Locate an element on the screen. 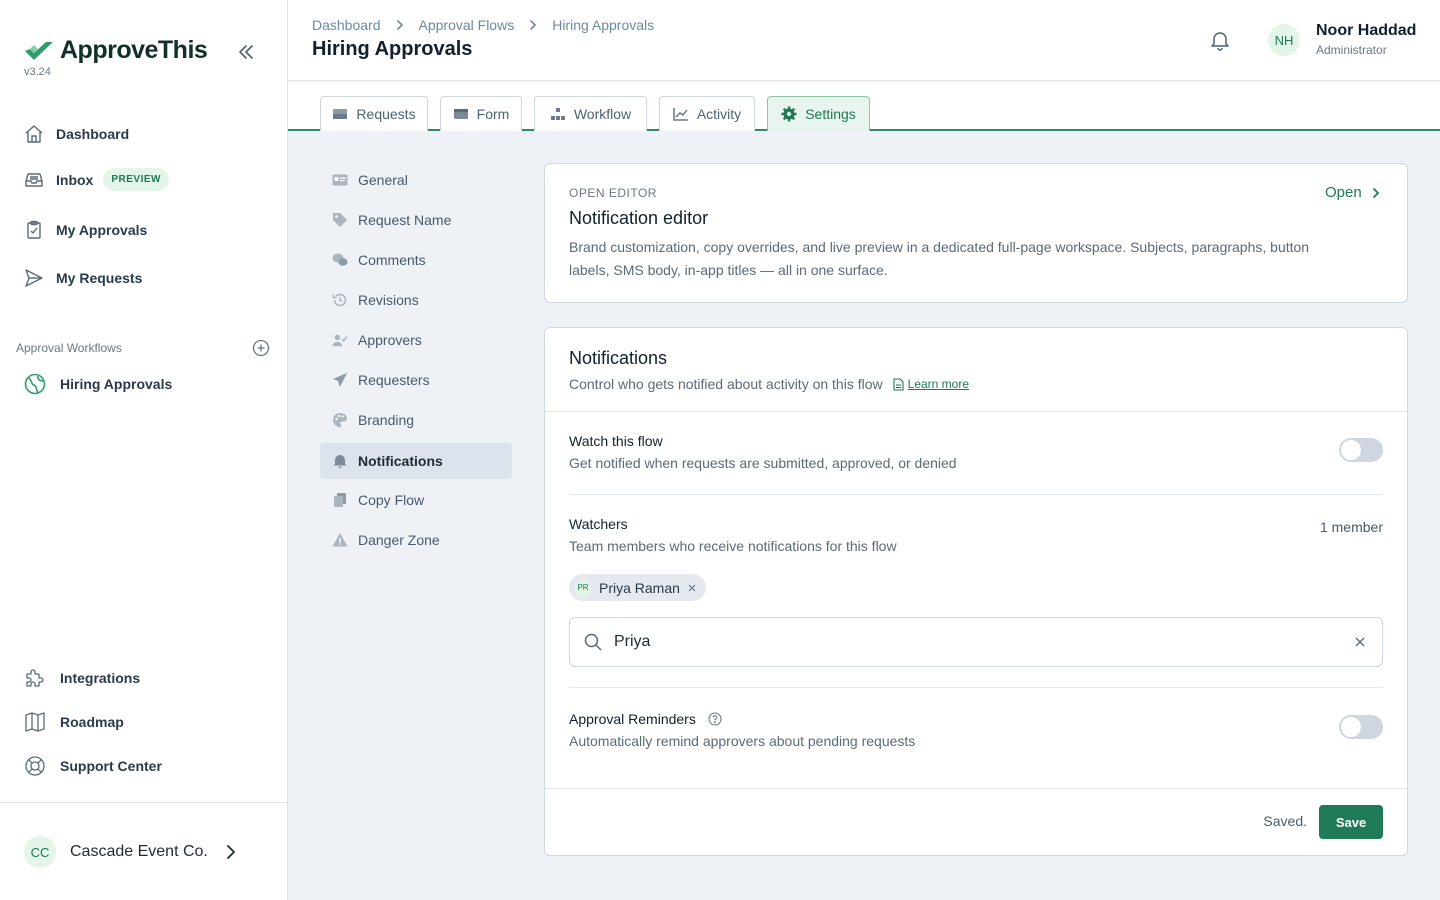 The image size is (1440, 900). settings-item-label: Request Name is located at coordinates (405, 220).